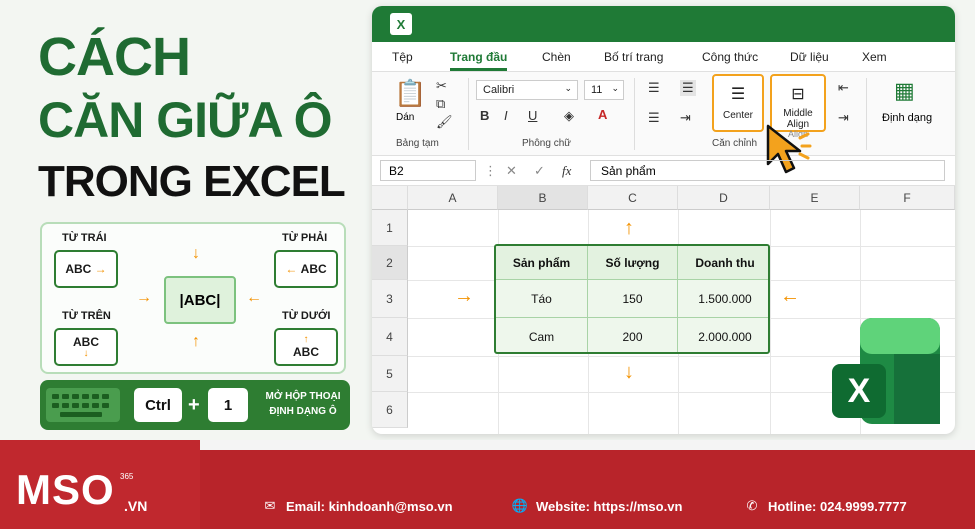 This screenshot has height=529, width=975. Describe the element at coordinates (859, 391) in the screenshot. I see `excel-logo-letter: X` at that location.